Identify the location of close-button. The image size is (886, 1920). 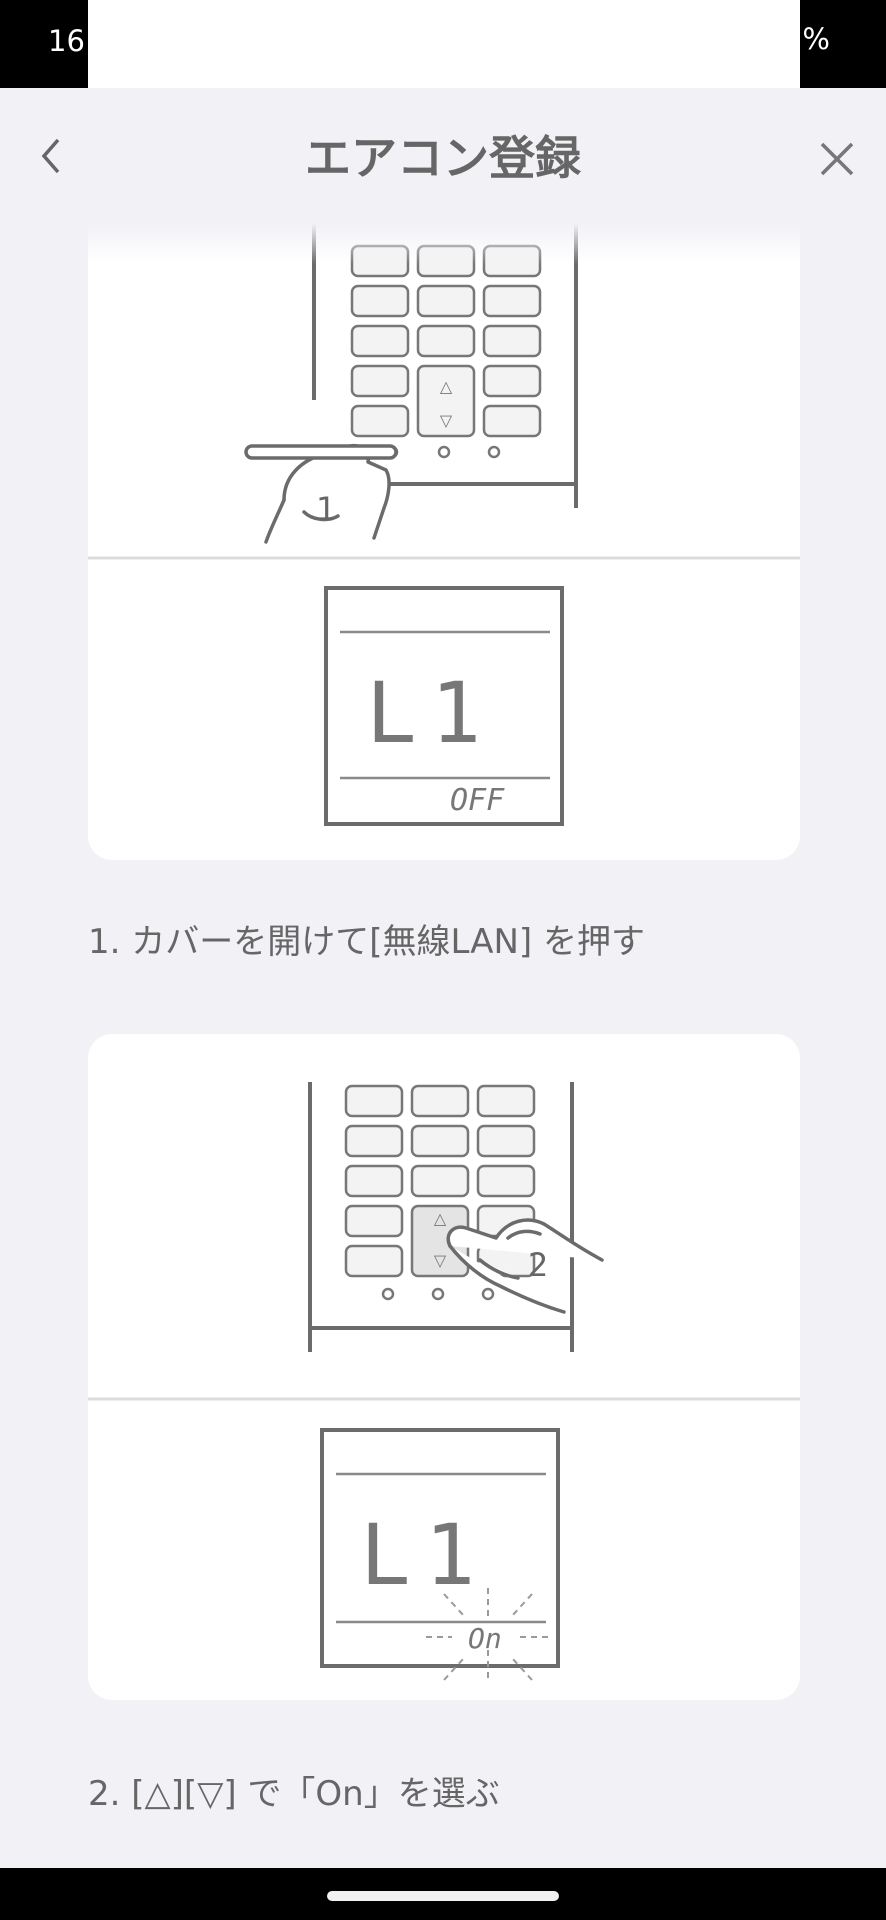
(837, 159).